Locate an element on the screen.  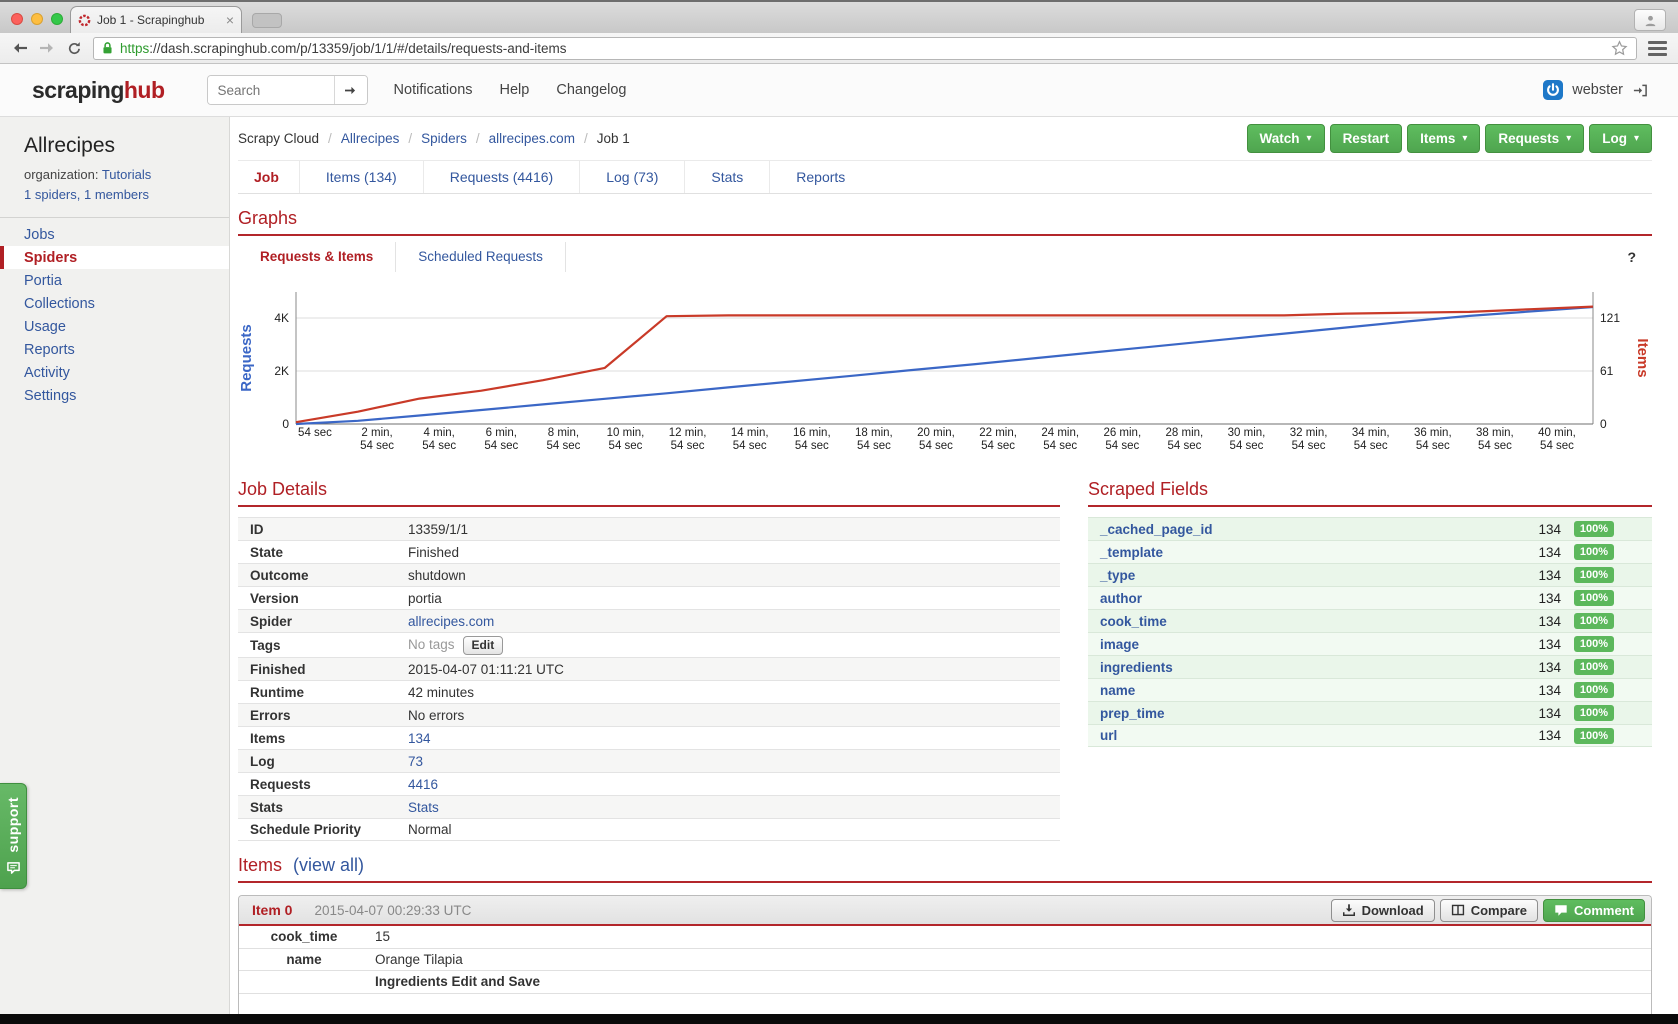
field-link: prep_time is located at coordinates (1296, 713).